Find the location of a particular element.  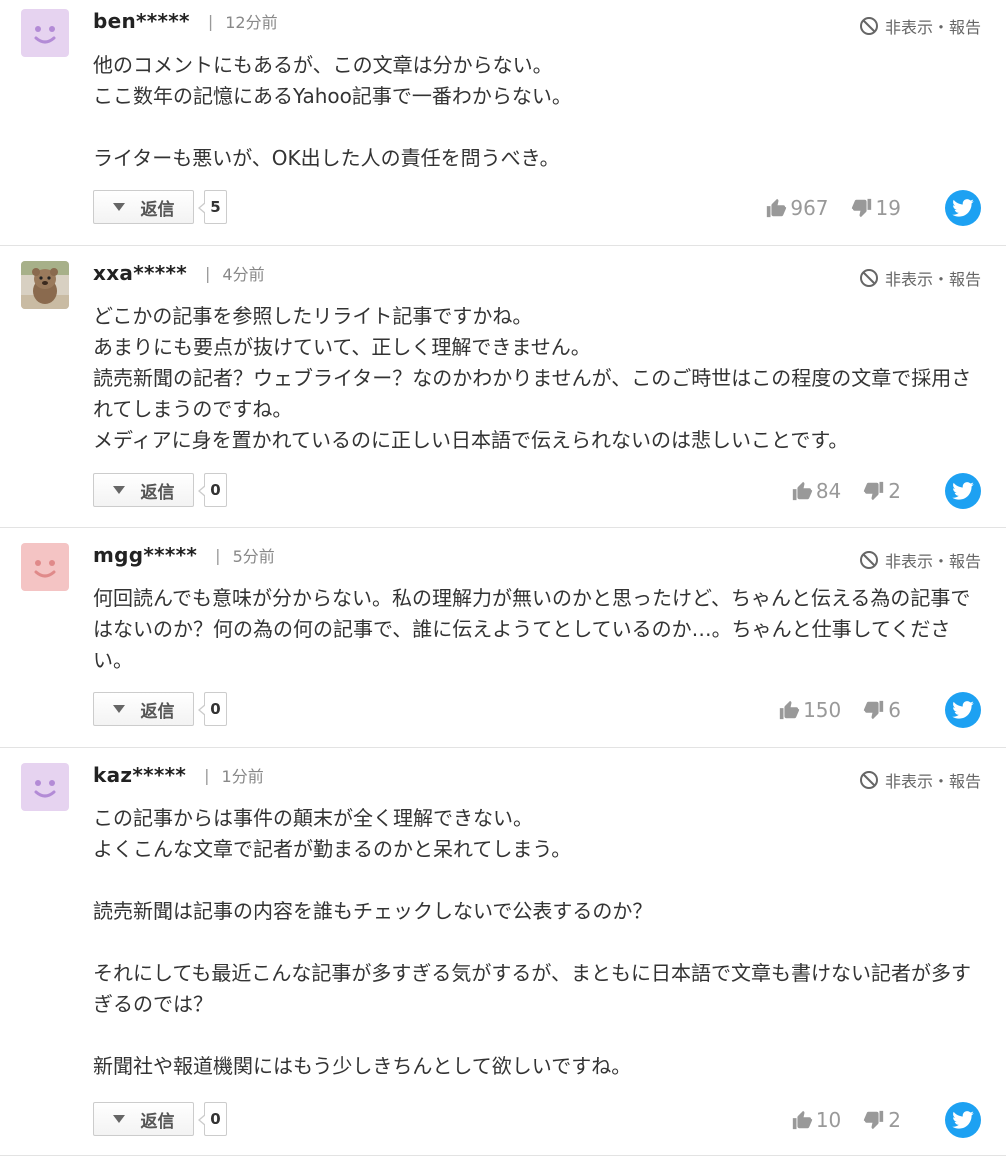

reply-row: 返信 5 is located at coordinates (160, 207).